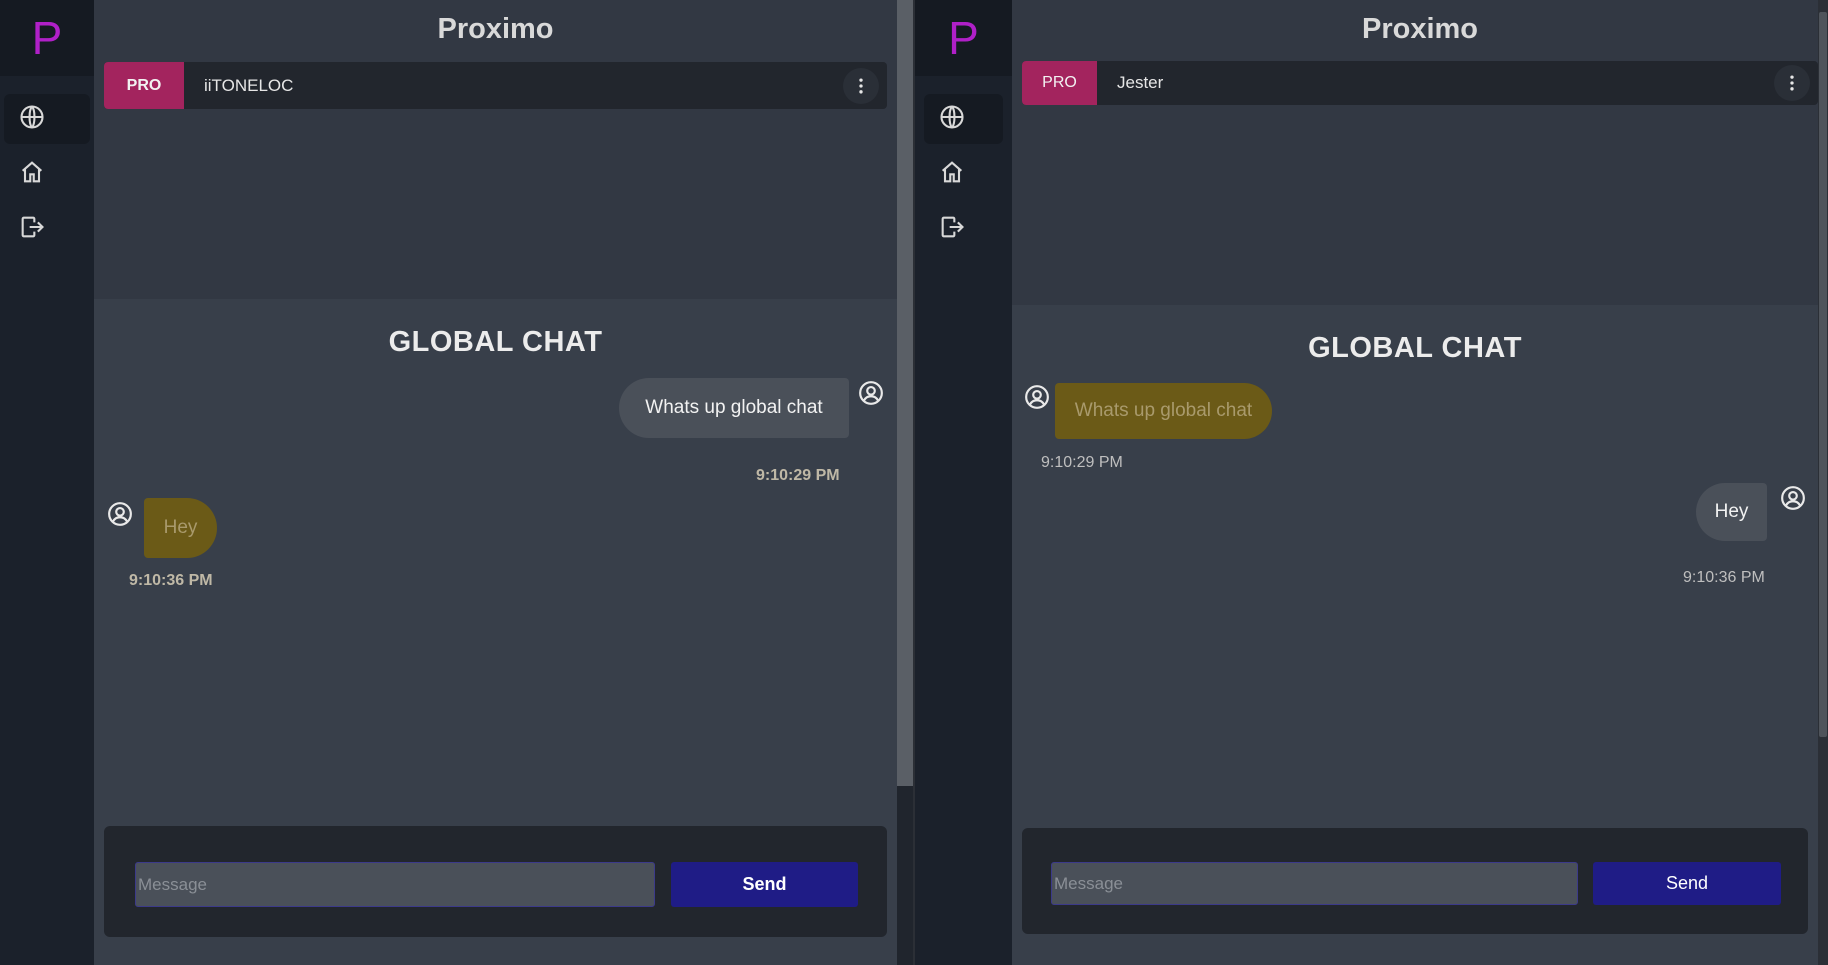  What do you see at coordinates (495, 54) in the screenshot?
I see `header: Proximo PRO iiTONELOC` at bounding box center [495, 54].